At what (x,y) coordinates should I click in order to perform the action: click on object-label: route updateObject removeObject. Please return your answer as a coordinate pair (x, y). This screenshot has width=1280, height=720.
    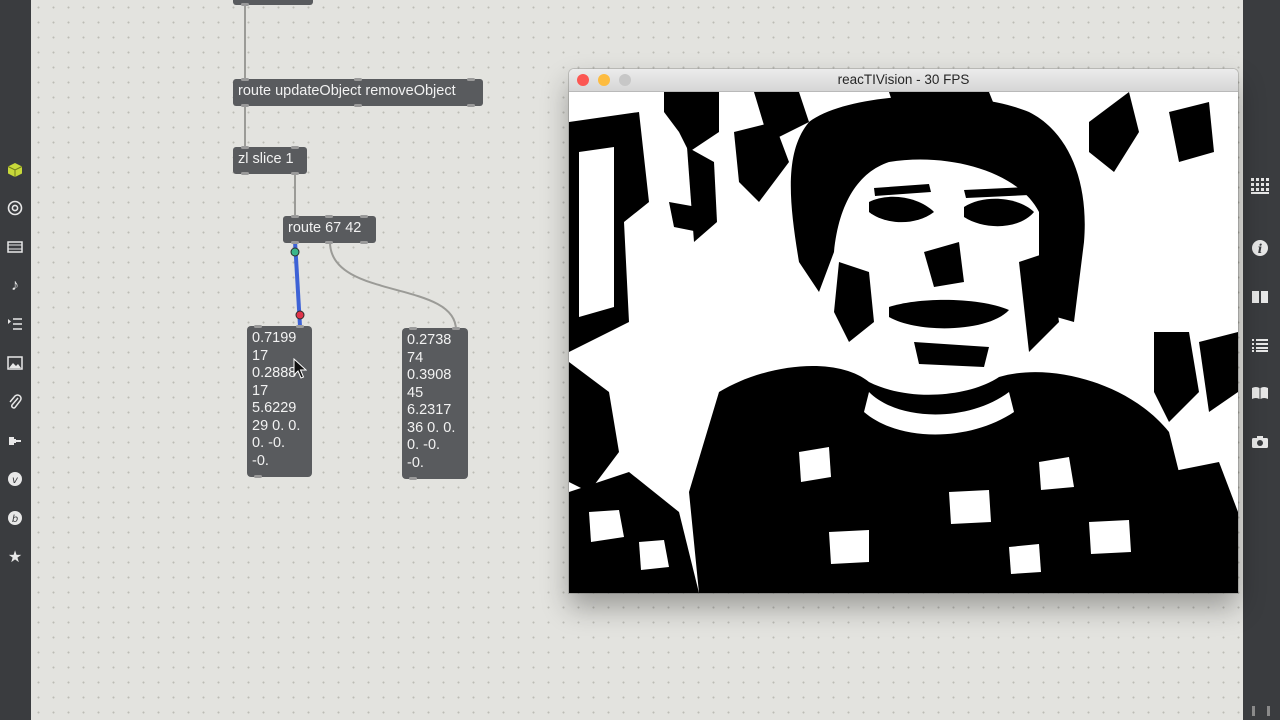
    Looking at the image, I should click on (347, 91).